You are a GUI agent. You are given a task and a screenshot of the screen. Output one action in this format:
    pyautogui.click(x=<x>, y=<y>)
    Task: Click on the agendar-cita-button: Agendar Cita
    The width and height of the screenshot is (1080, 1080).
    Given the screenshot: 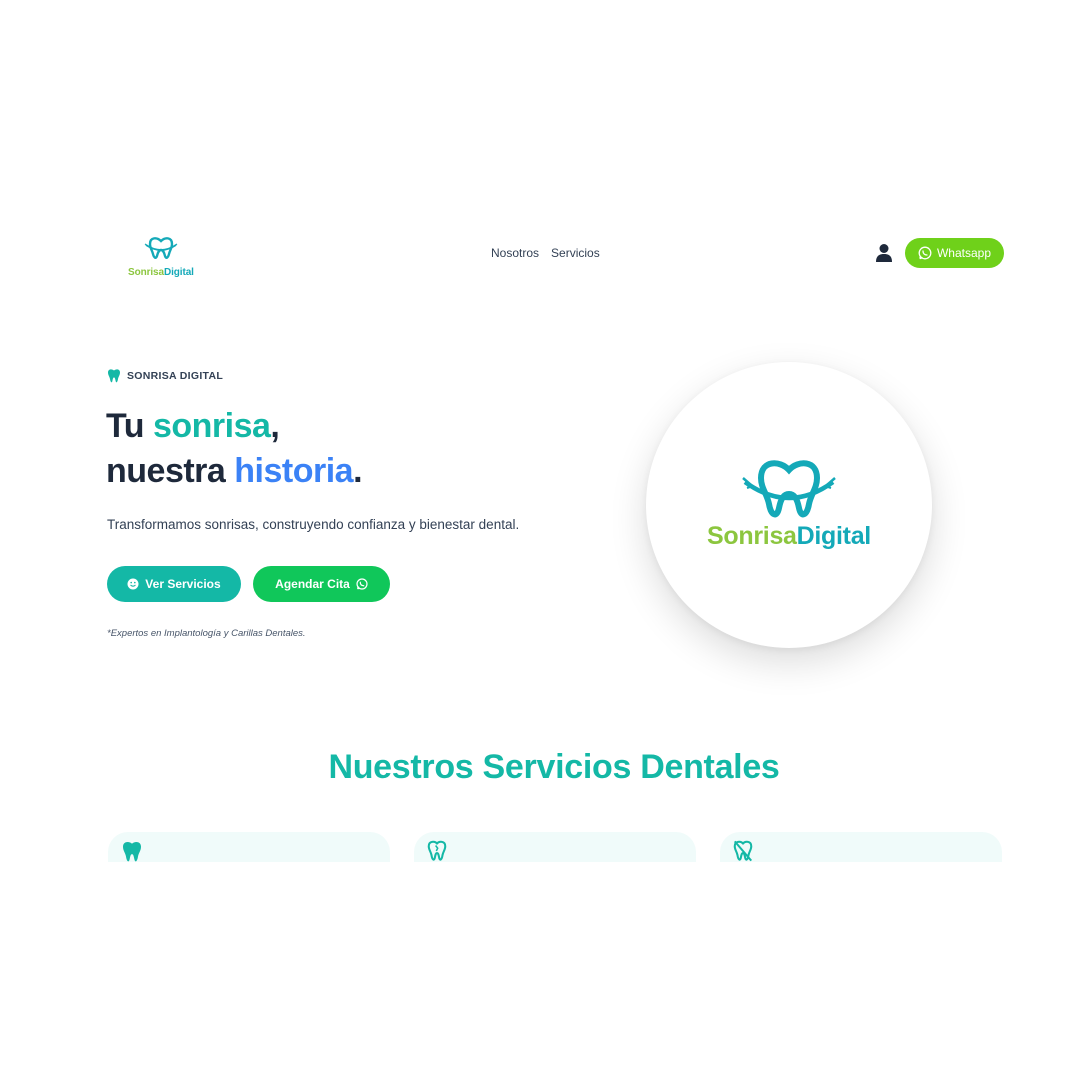 What is the action you would take?
    pyautogui.click(x=321, y=584)
    